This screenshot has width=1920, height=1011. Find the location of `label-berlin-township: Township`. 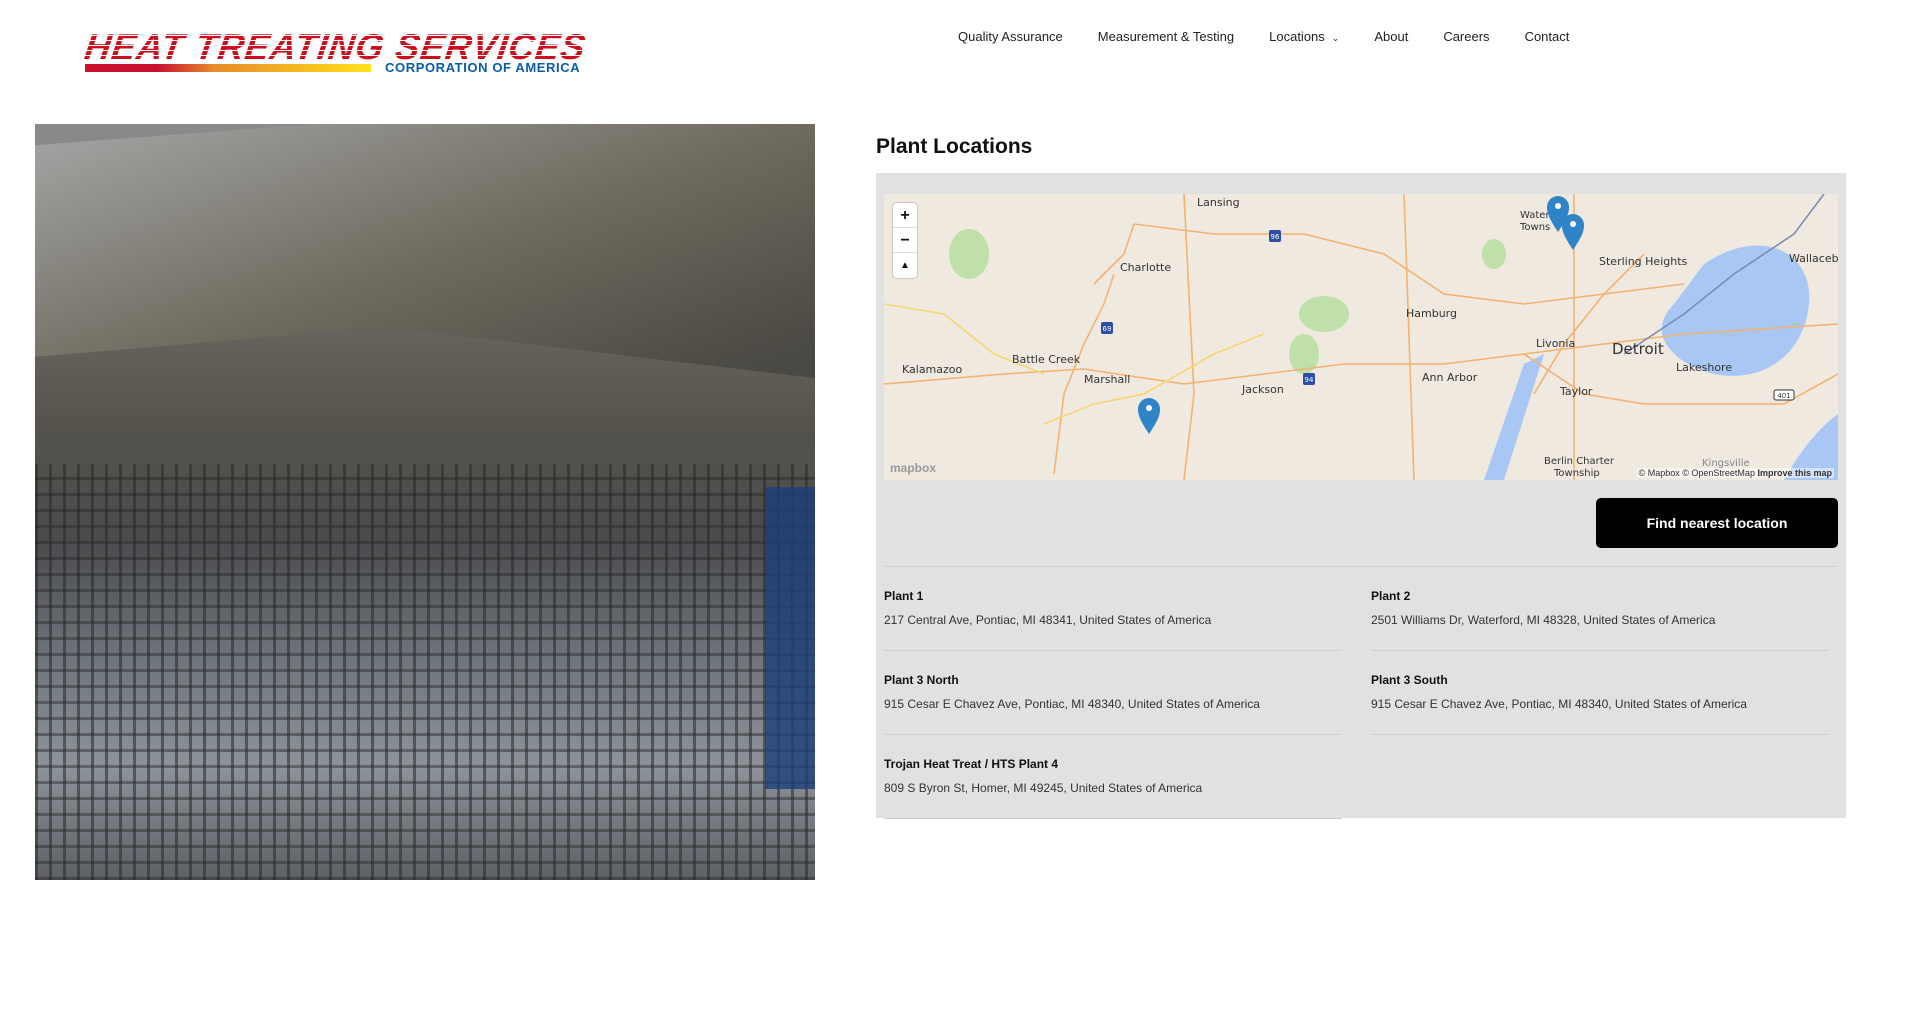

label-berlin-township: Township is located at coordinates (1576, 473).